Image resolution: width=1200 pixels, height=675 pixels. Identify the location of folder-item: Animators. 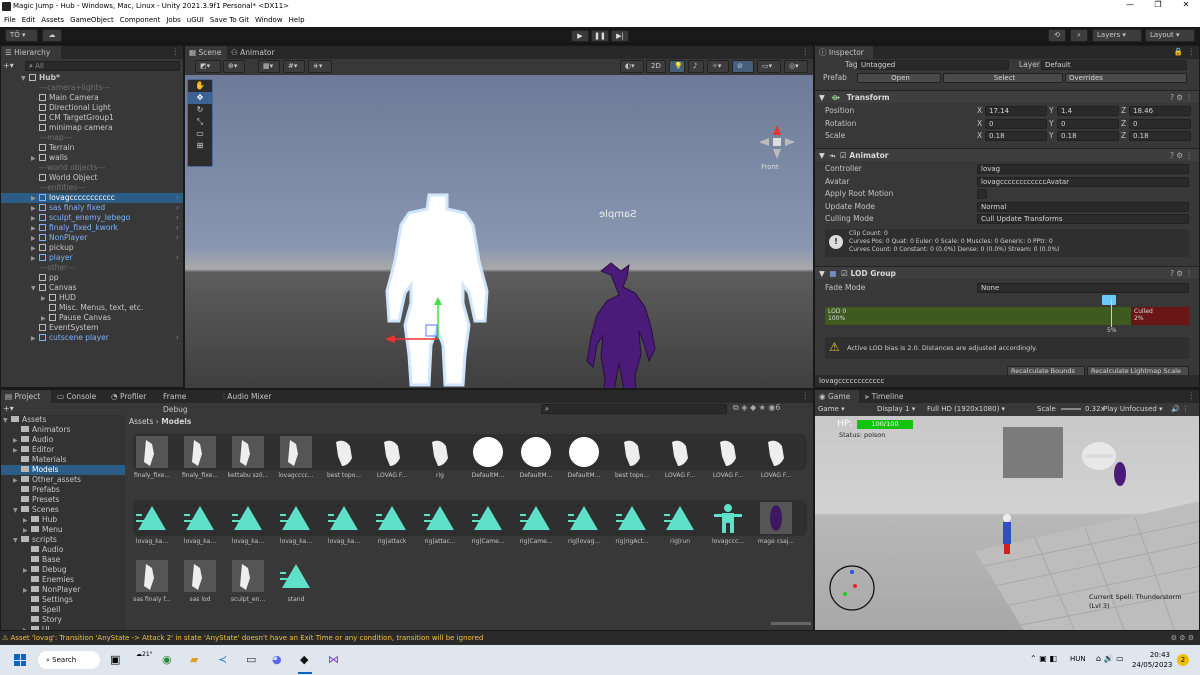
(63, 430).